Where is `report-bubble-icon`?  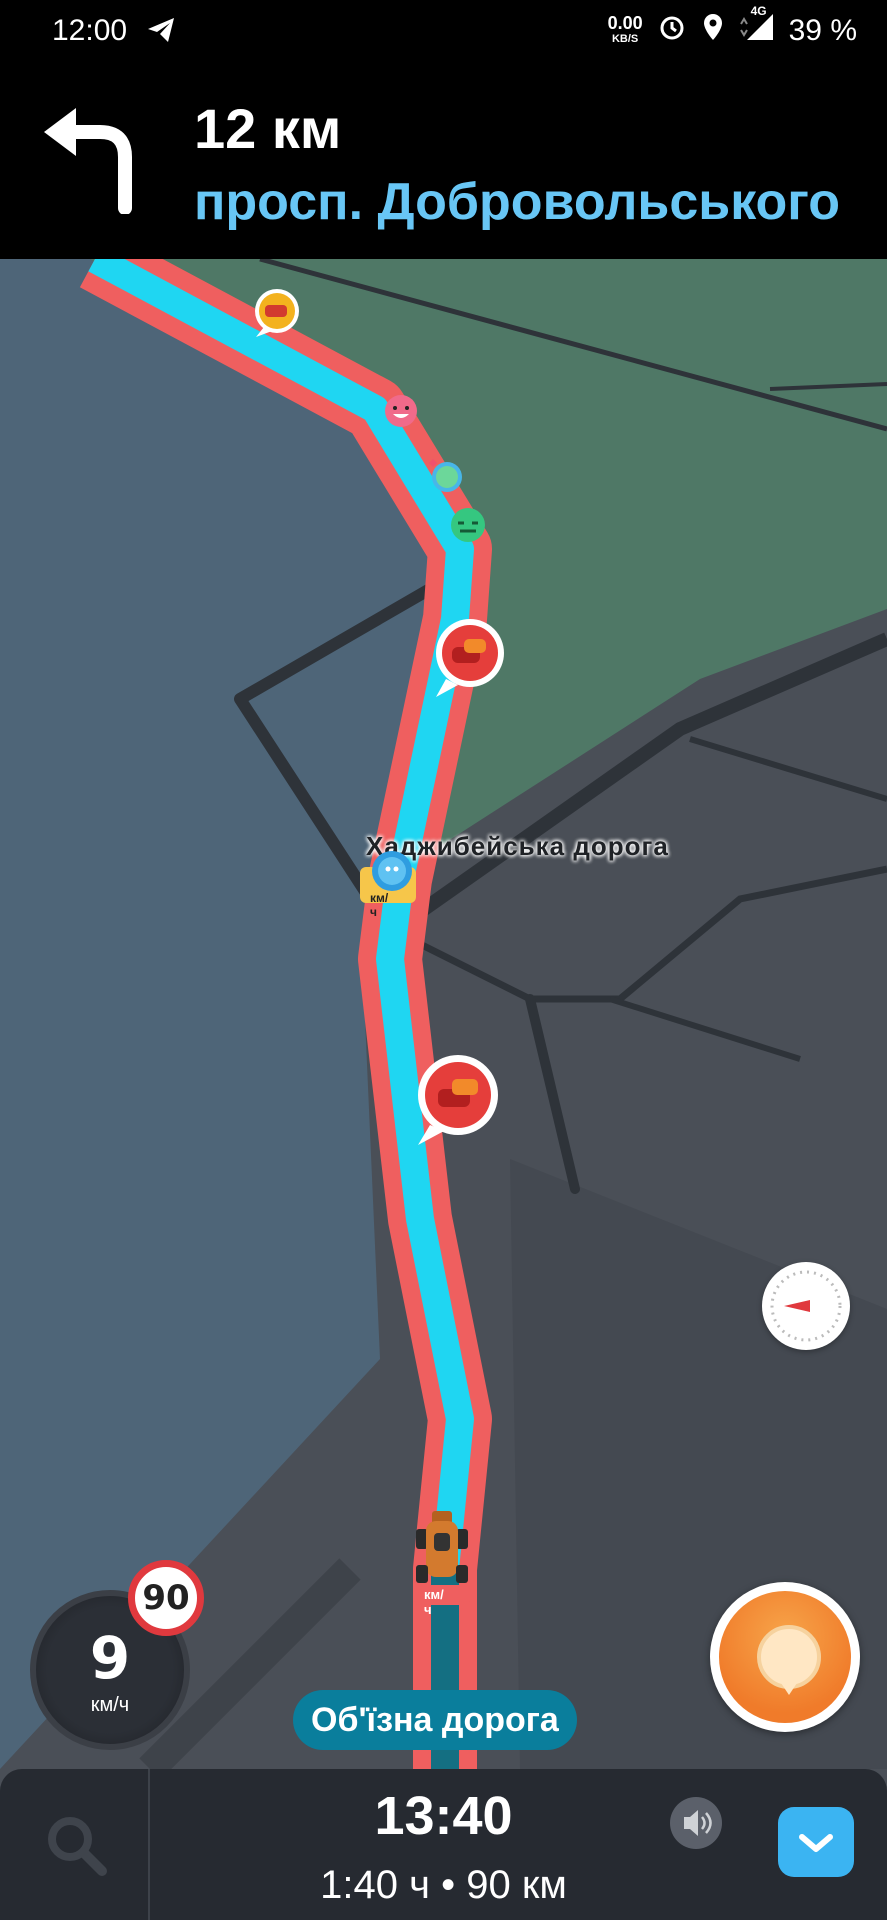
report-bubble-icon is located at coordinates (789, 1657).